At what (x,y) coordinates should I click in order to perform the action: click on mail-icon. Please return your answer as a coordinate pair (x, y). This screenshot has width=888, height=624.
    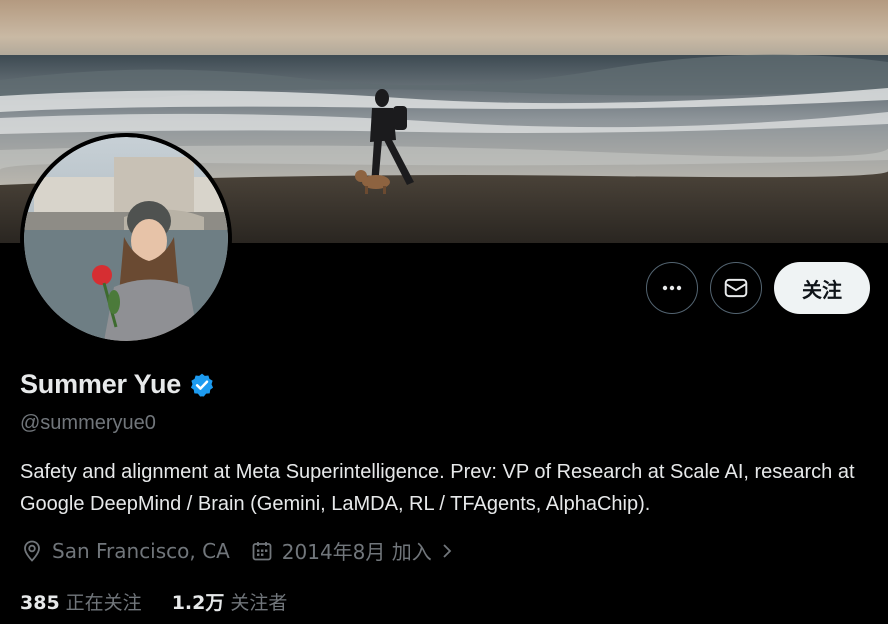
    Looking at the image, I should click on (736, 288).